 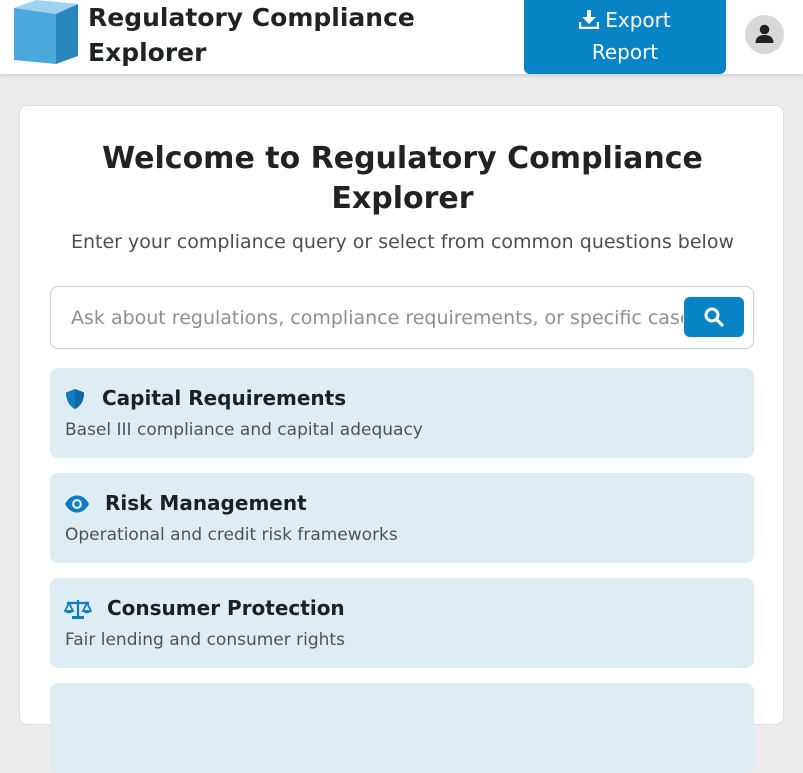 I want to click on eye-icon, so click(x=77, y=504).